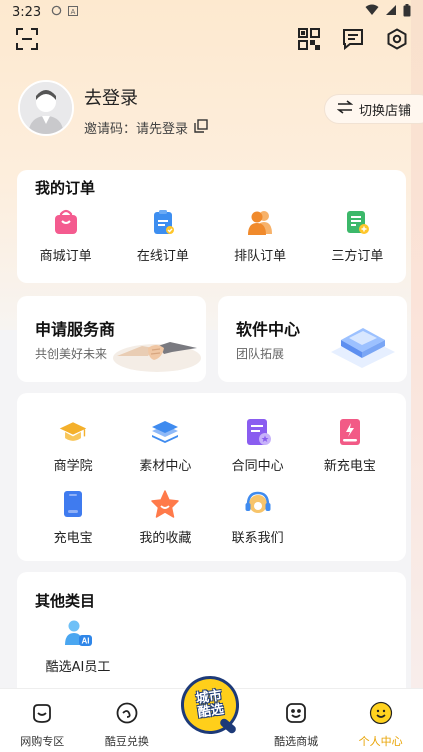  What do you see at coordinates (86, 641) in the screenshot?
I see `svg-text: AI` at bounding box center [86, 641].